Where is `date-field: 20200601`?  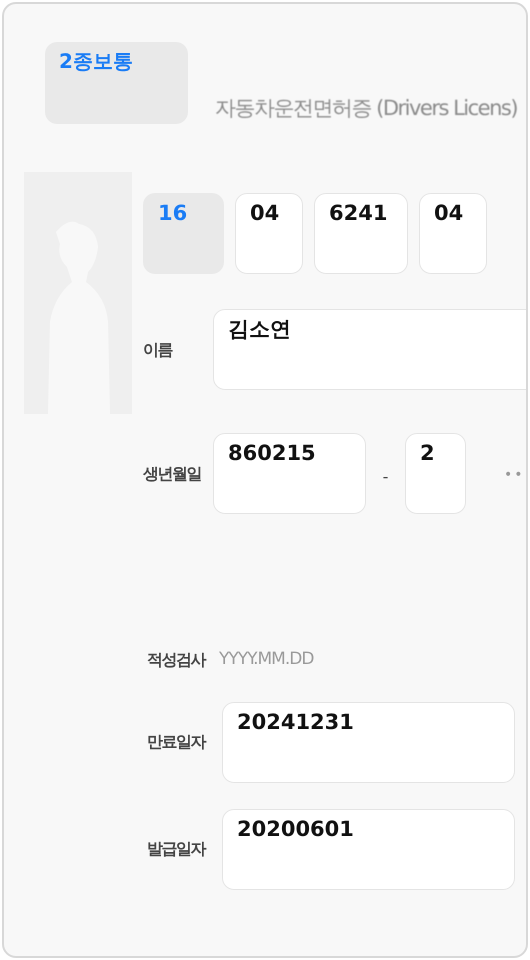 date-field: 20200601 is located at coordinates (368, 849).